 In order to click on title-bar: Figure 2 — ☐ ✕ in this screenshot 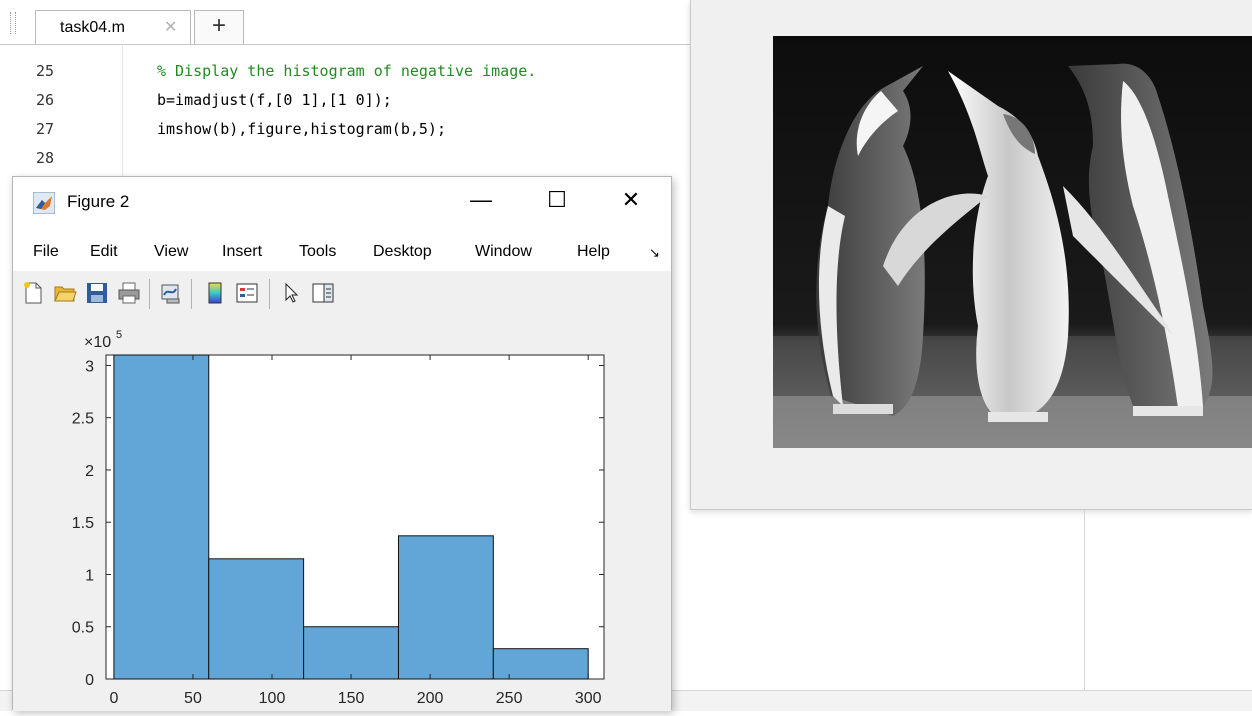, I will do `click(342, 202)`.